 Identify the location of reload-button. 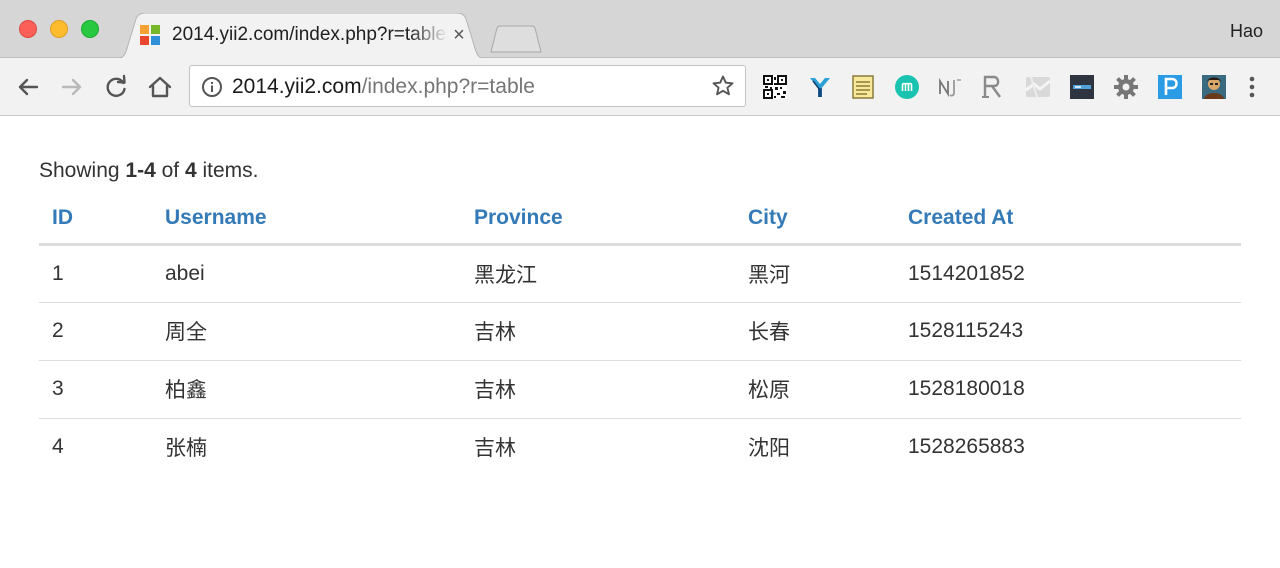
(116, 87).